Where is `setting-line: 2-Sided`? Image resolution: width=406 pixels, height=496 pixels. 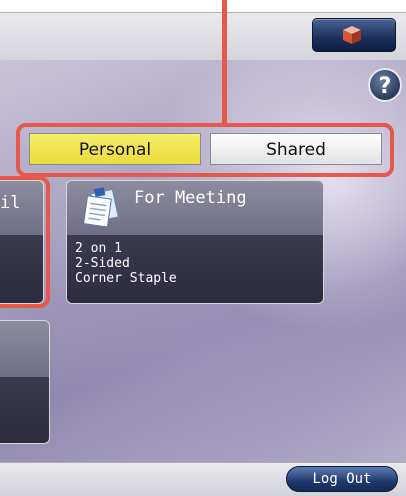
setting-line: 2-Sided is located at coordinates (102, 263).